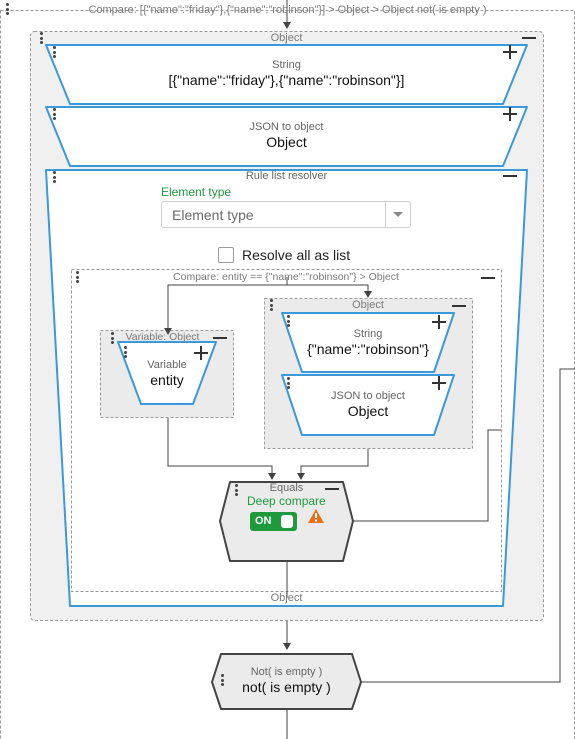  I want to click on variable-block-plus-icon, so click(201, 353).